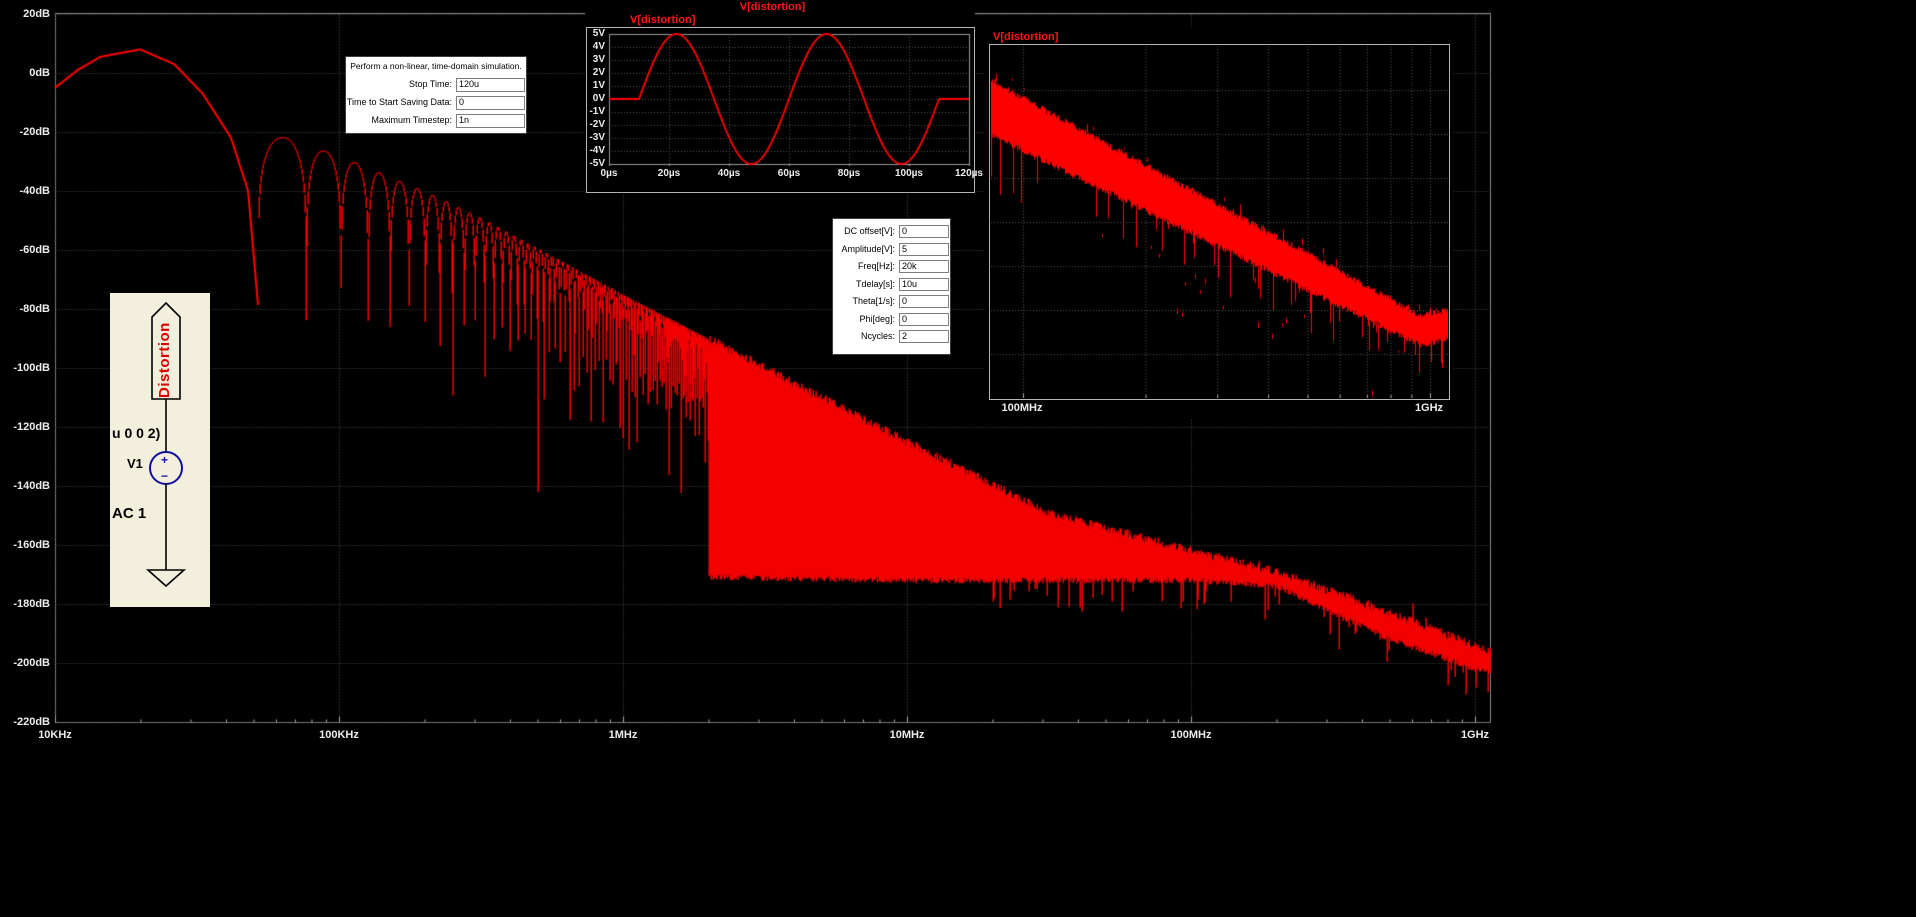 The image size is (1916, 917). What do you see at coordinates (924, 301) in the screenshot?
I see `theta-input: 0` at bounding box center [924, 301].